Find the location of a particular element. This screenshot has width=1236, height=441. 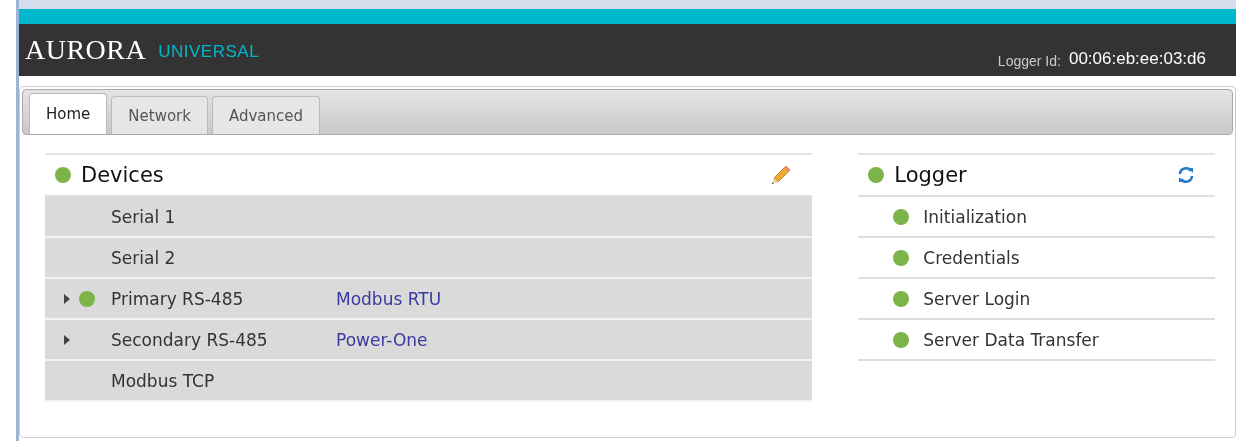

brand-name: AURORA is located at coordinates (86, 50).